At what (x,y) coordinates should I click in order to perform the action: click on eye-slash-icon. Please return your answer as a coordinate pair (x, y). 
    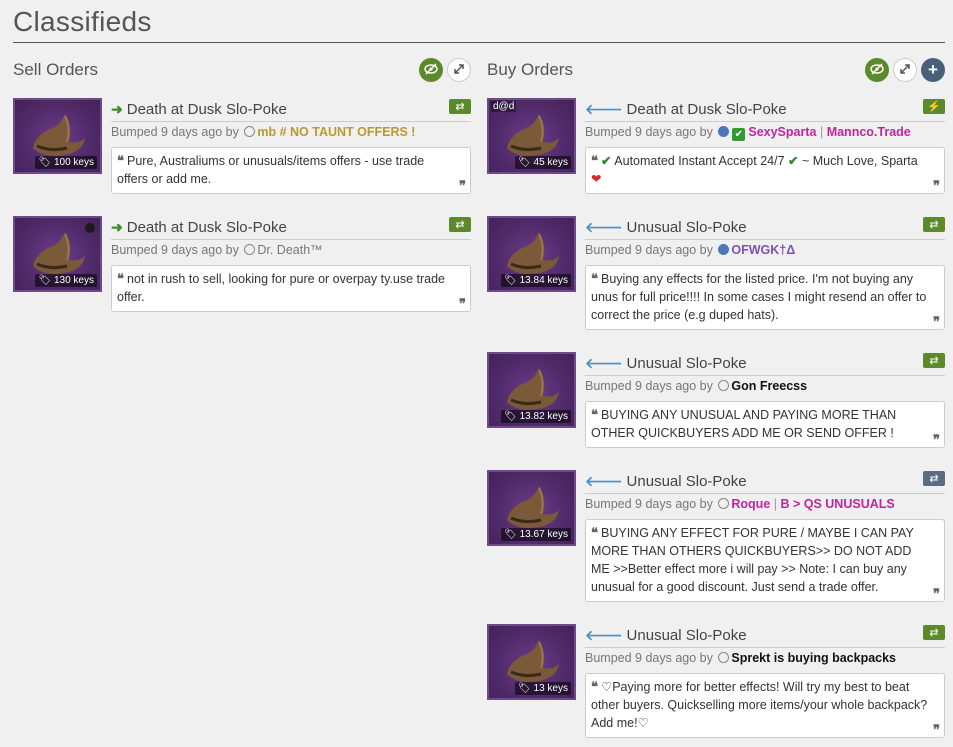
    Looking at the image, I should click on (431, 70).